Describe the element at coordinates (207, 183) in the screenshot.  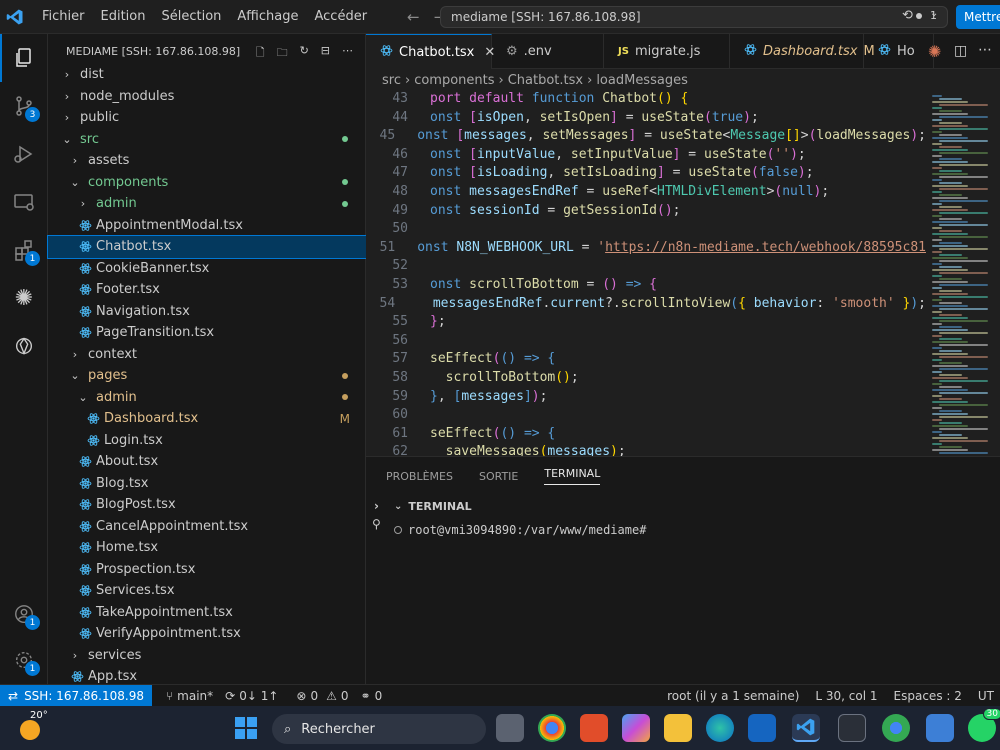
I see `tree-folder: ⌄ components` at that location.